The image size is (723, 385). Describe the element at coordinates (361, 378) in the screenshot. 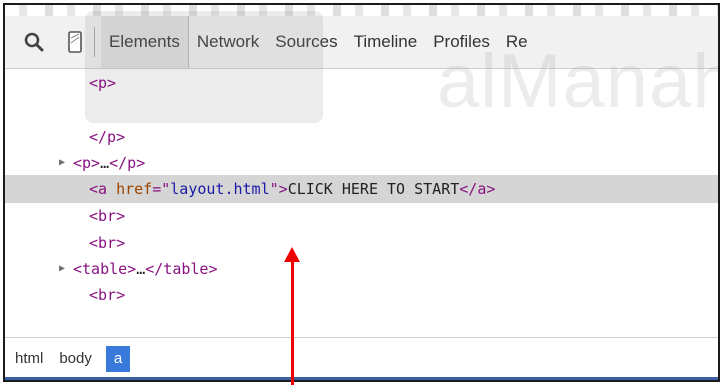

I see `bottom-edge-strip` at that location.